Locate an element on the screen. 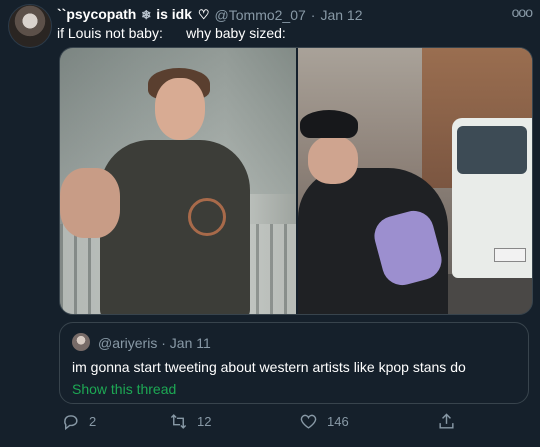 The width and height of the screenshot is (540, 447). heart-outline-icon: ♡ is located at coordinates (203, 14).